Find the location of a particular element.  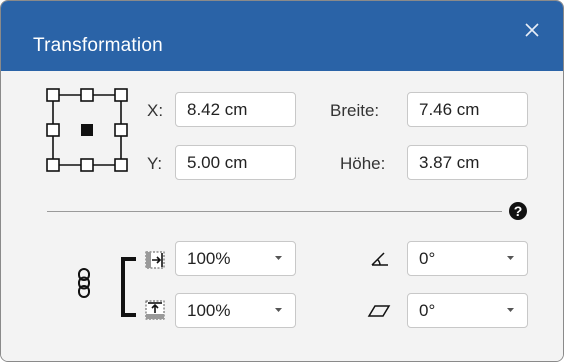

width-label: Breite: is located at coordinates (355, 110).